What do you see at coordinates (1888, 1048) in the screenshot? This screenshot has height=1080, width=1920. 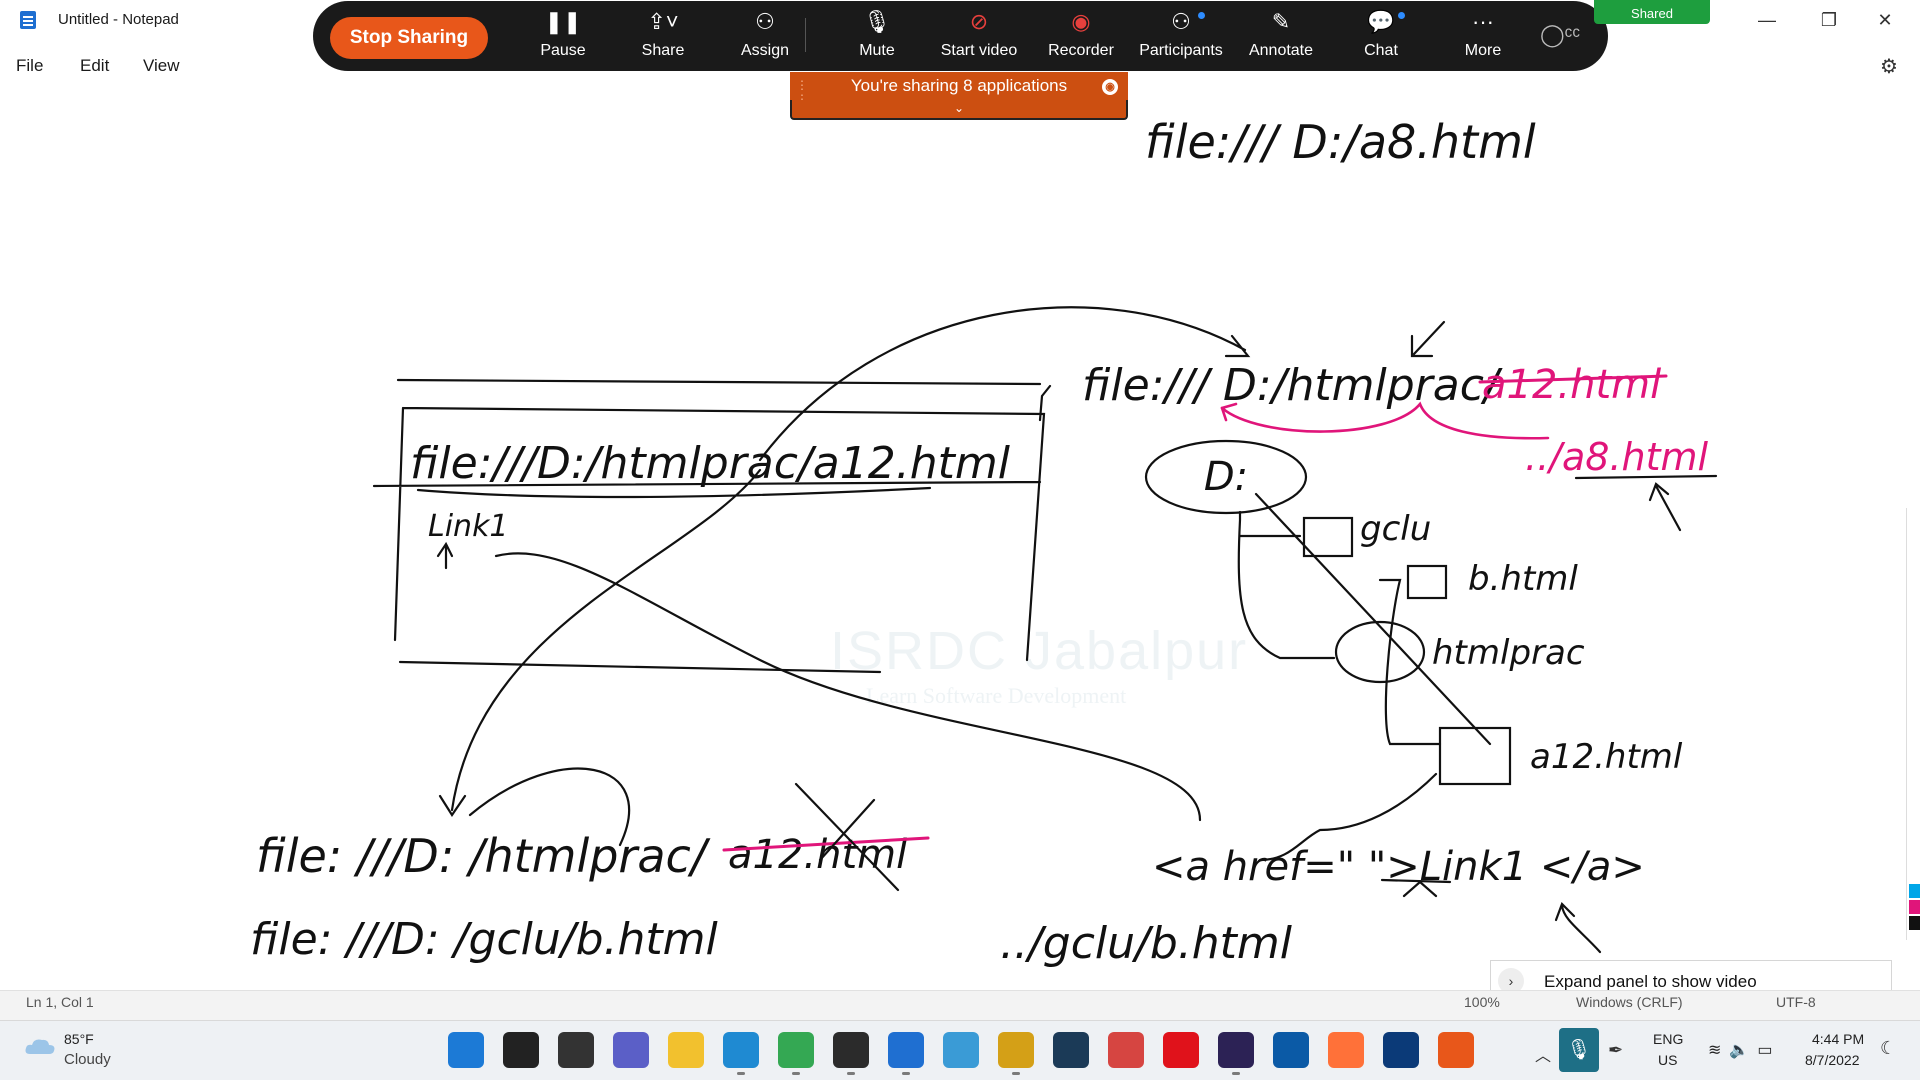 I see `notification-icon: ☾` at bounding box center [1888, 1048].